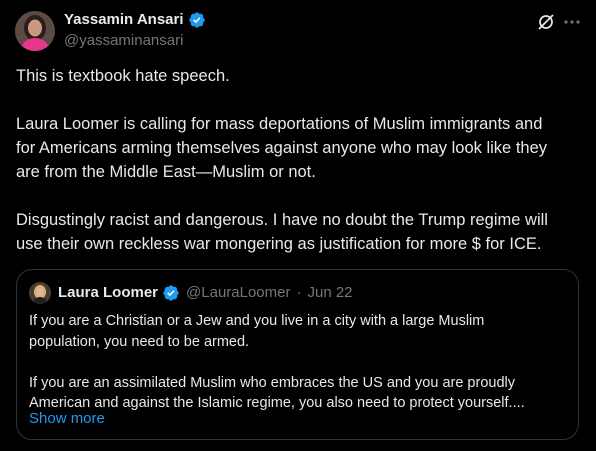 This screenshot has height=451, width=596. I want to click on author-name-text: Yassamin Ansari, so click(124, 19).